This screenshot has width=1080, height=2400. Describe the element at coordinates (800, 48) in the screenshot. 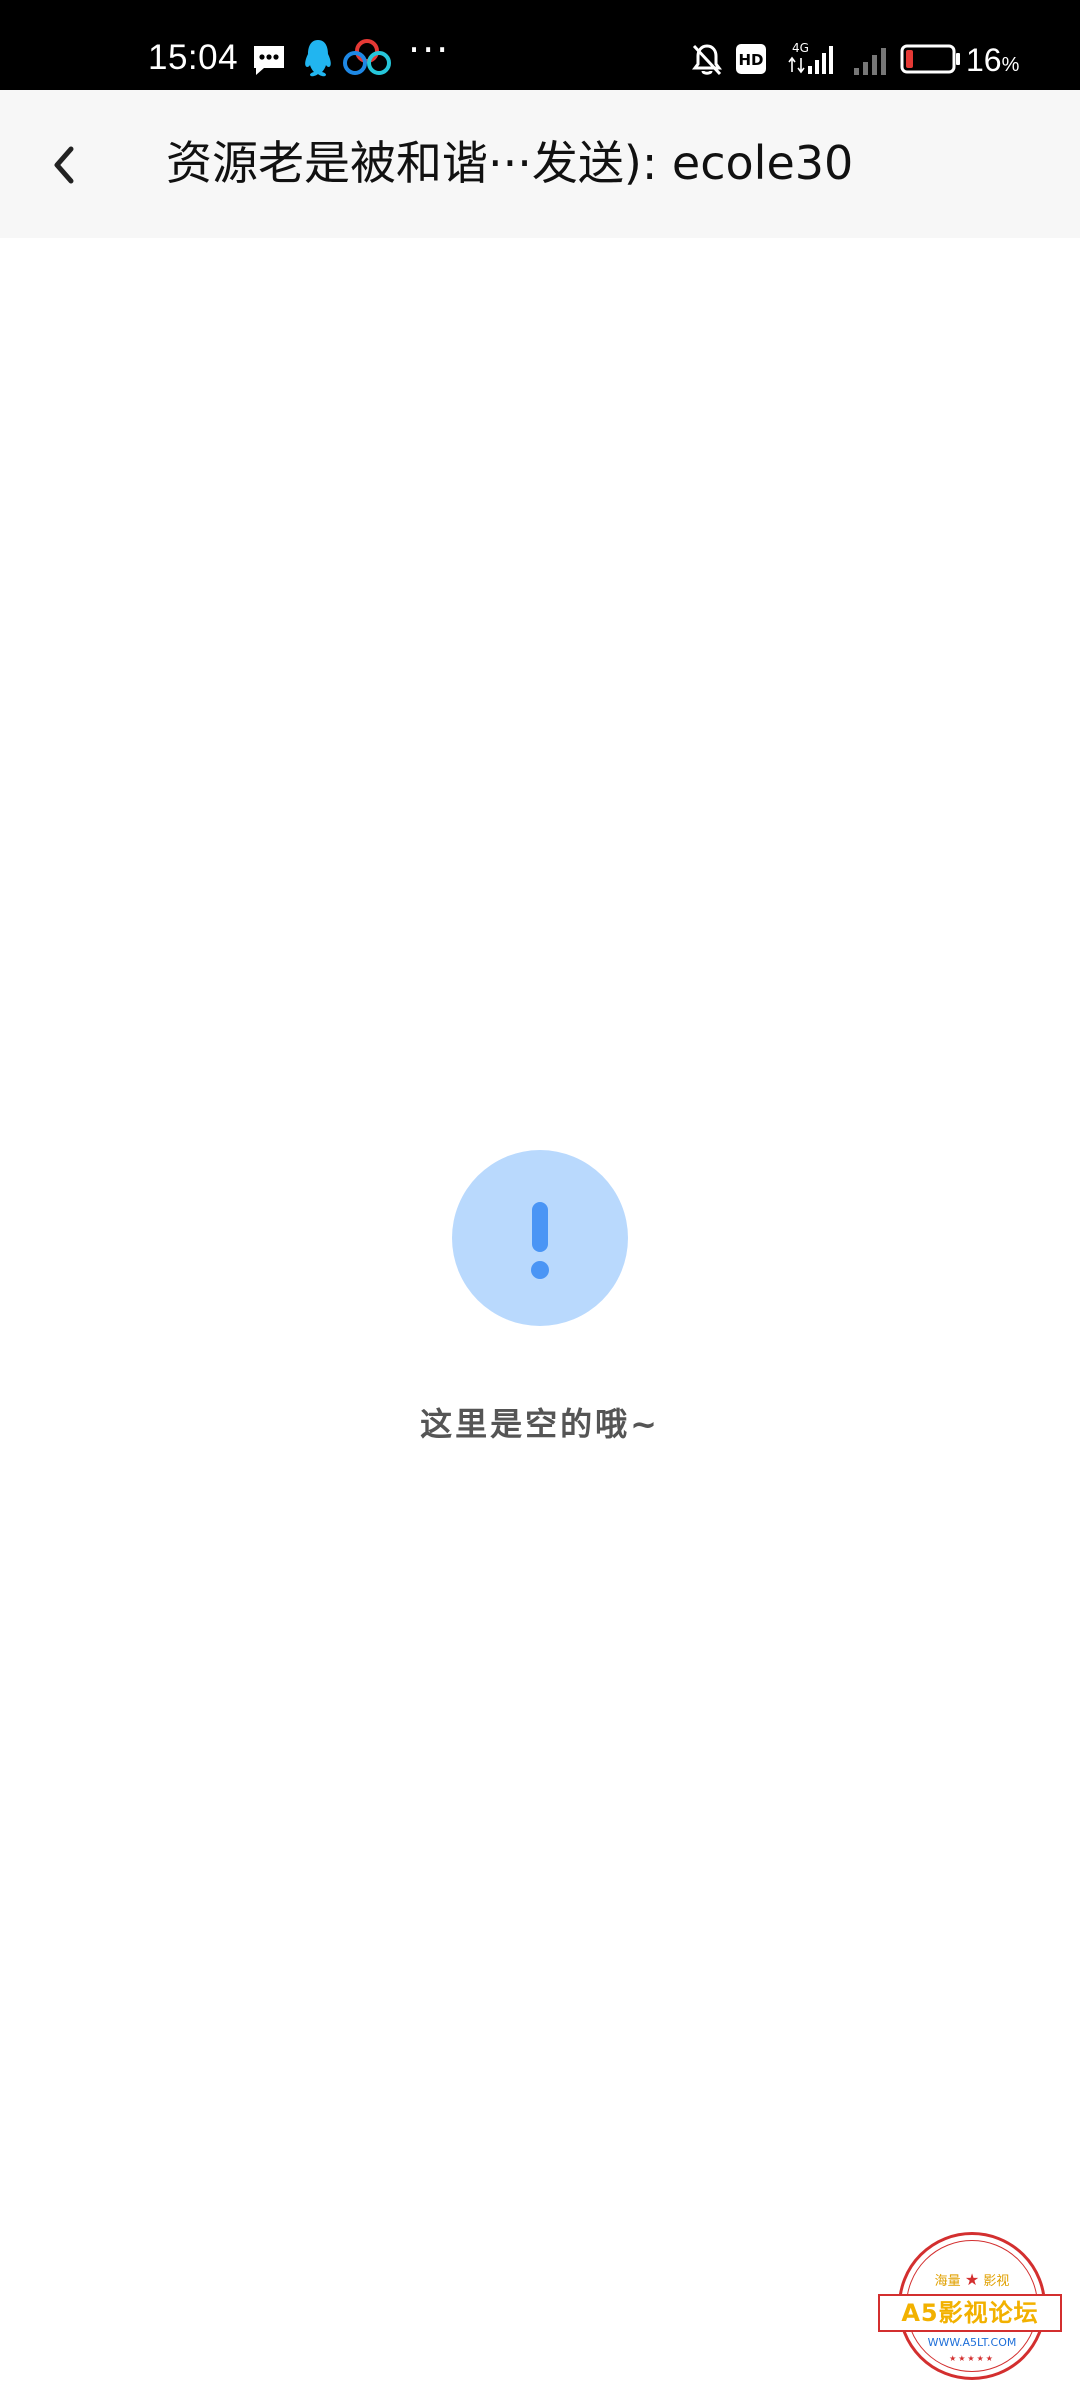

I see `network-label: 4G` at that location.